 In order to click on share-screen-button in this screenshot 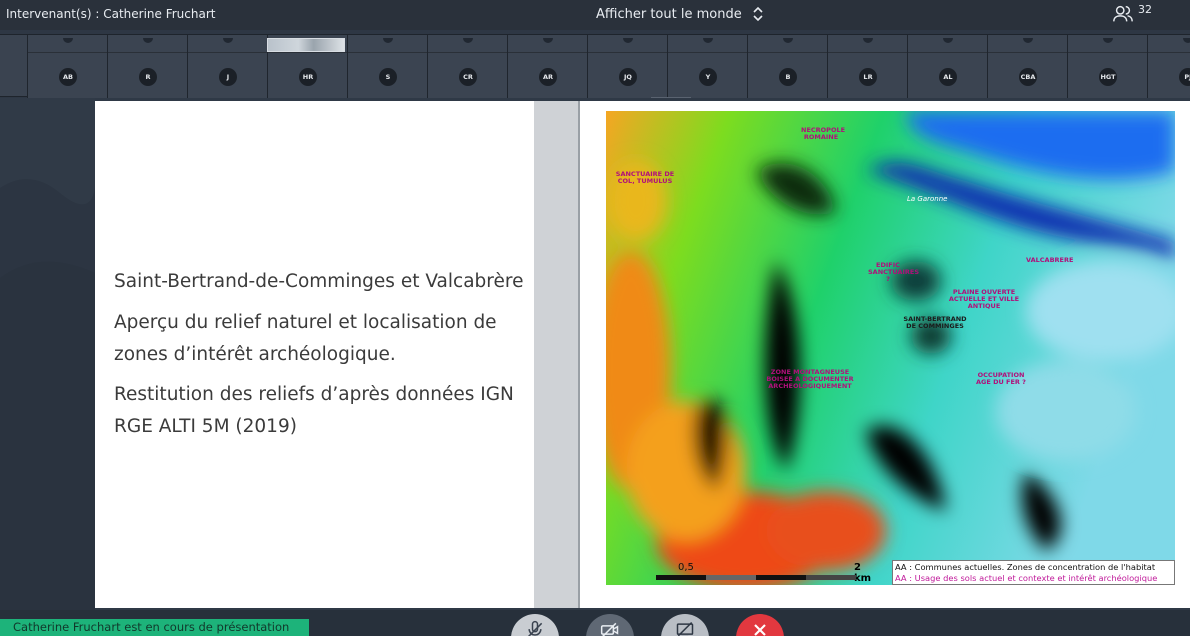, I will do `click(685, 625)`.